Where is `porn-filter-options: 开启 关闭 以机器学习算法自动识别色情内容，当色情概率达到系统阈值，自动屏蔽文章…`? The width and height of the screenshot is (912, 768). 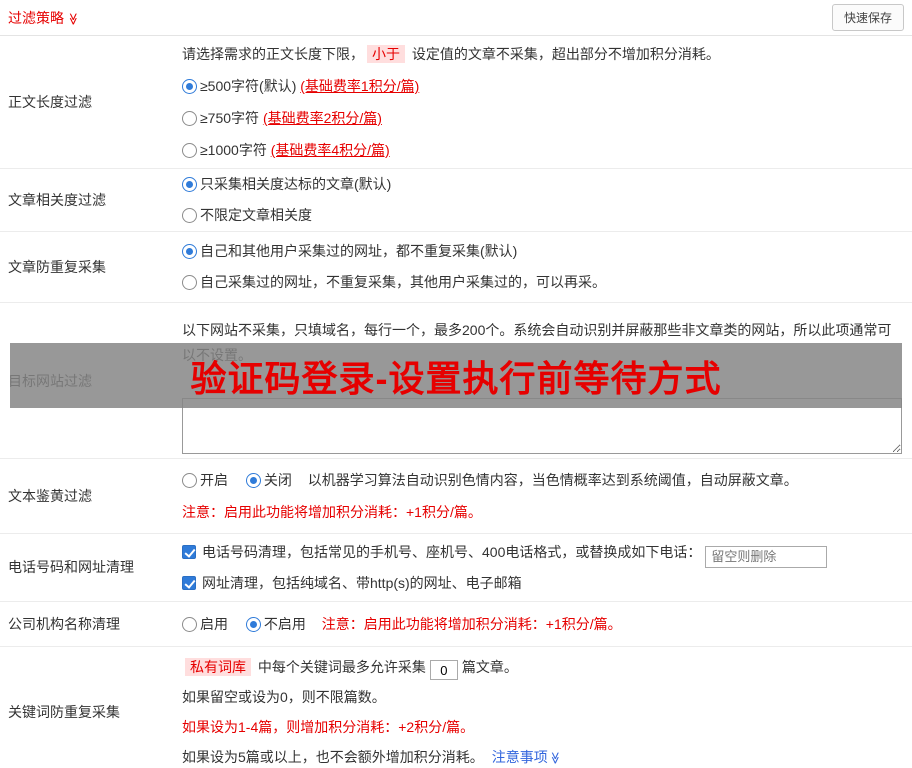 porn-filter-options: 开启 关闭 以机器学习算法自动识别色情内容，当色情概率达到系统阈值，自动屏蔽文章… is located at coordinates (547, 480).